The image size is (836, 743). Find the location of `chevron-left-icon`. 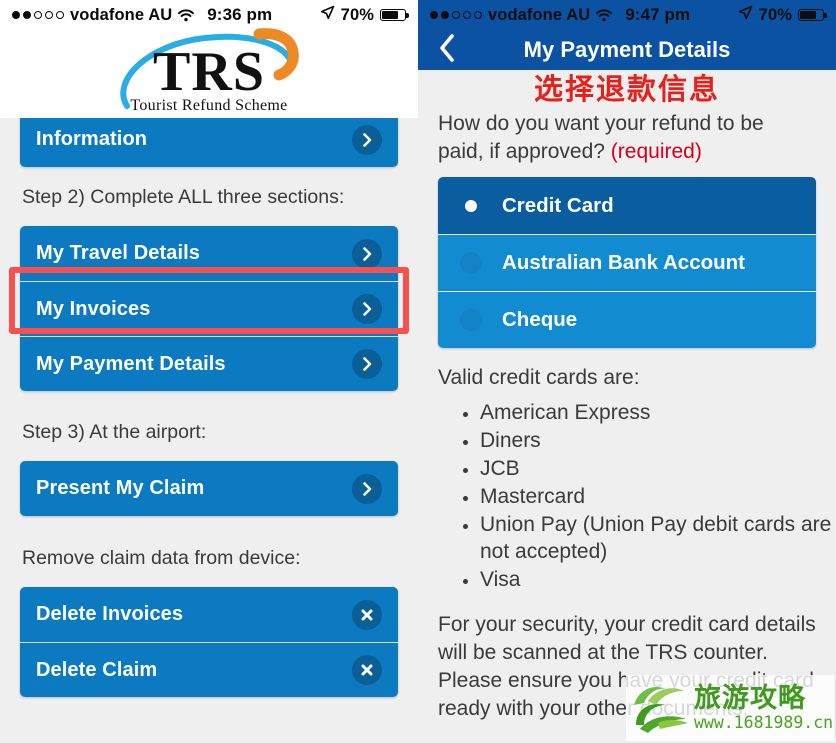

chevron-left-icon is located at coordinates (447, 50).